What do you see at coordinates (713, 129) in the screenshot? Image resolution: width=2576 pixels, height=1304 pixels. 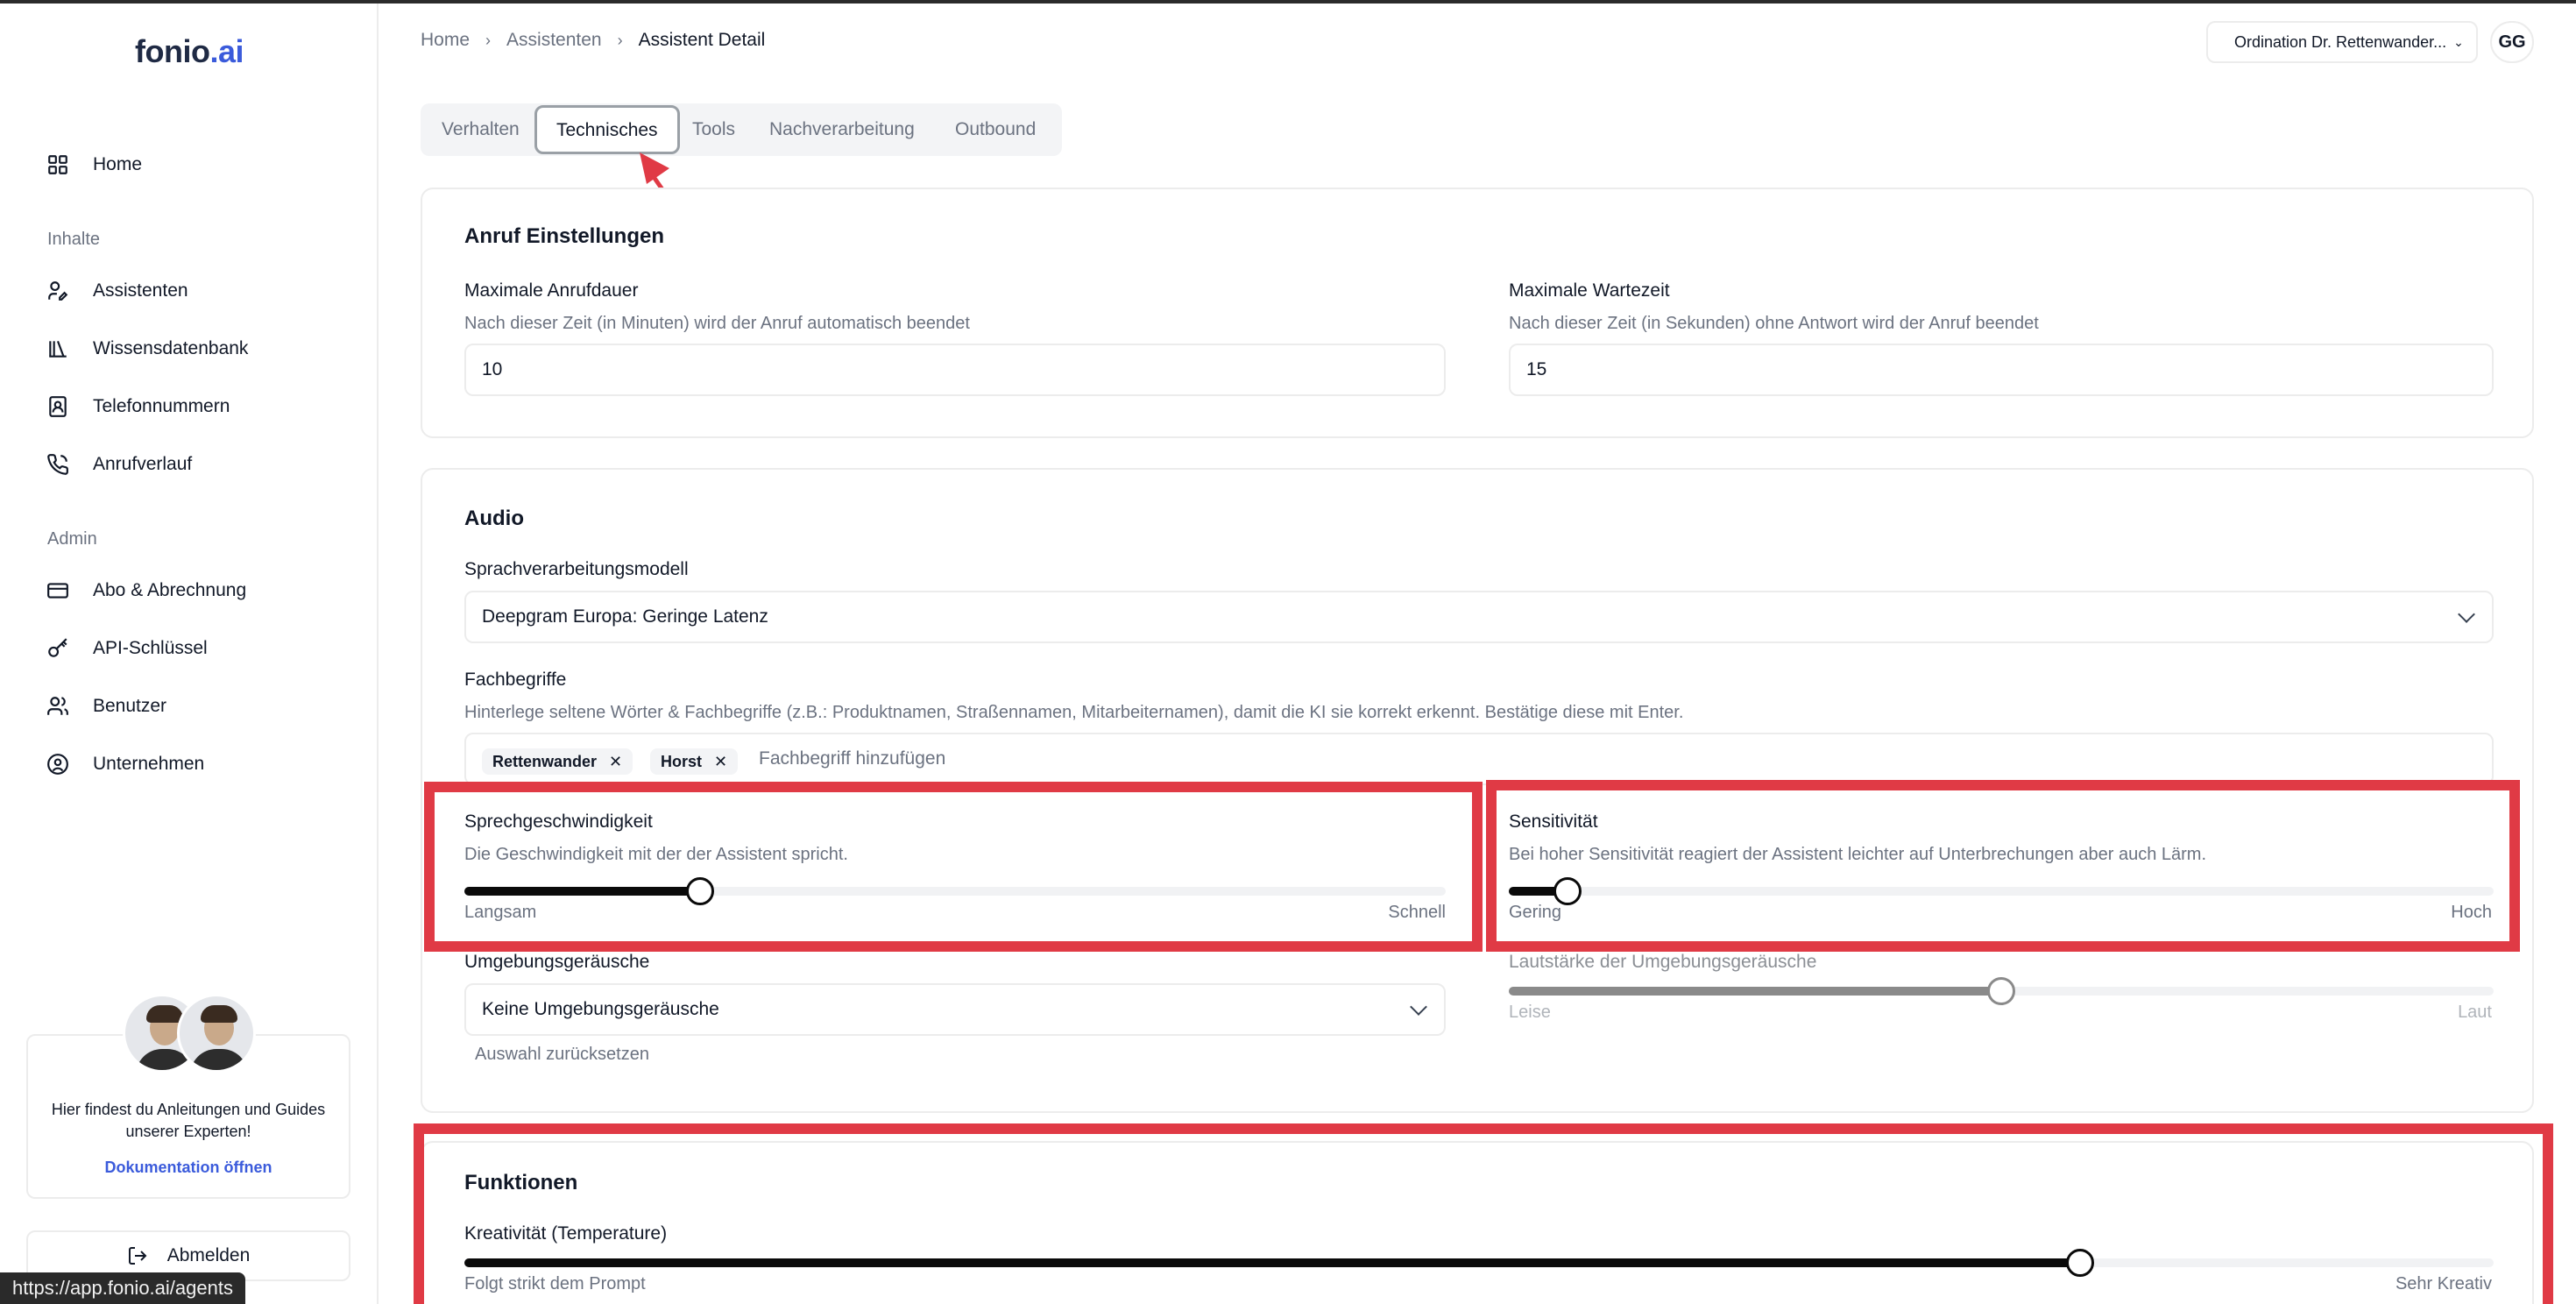 I see `tab-tools: Tools` at bounding box center [713, 129].